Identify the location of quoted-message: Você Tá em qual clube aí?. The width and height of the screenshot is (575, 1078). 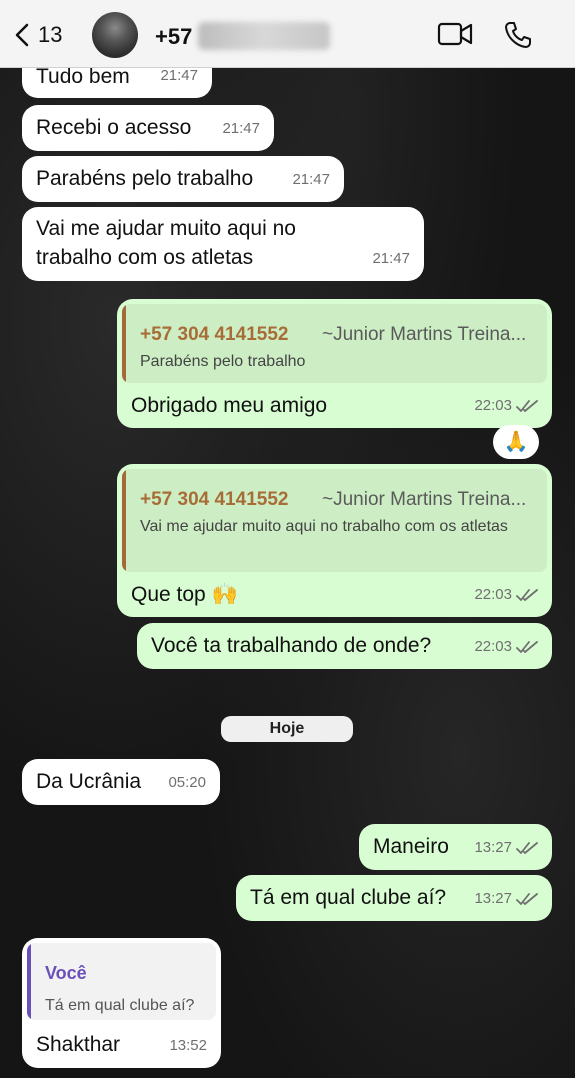
(121, 981).